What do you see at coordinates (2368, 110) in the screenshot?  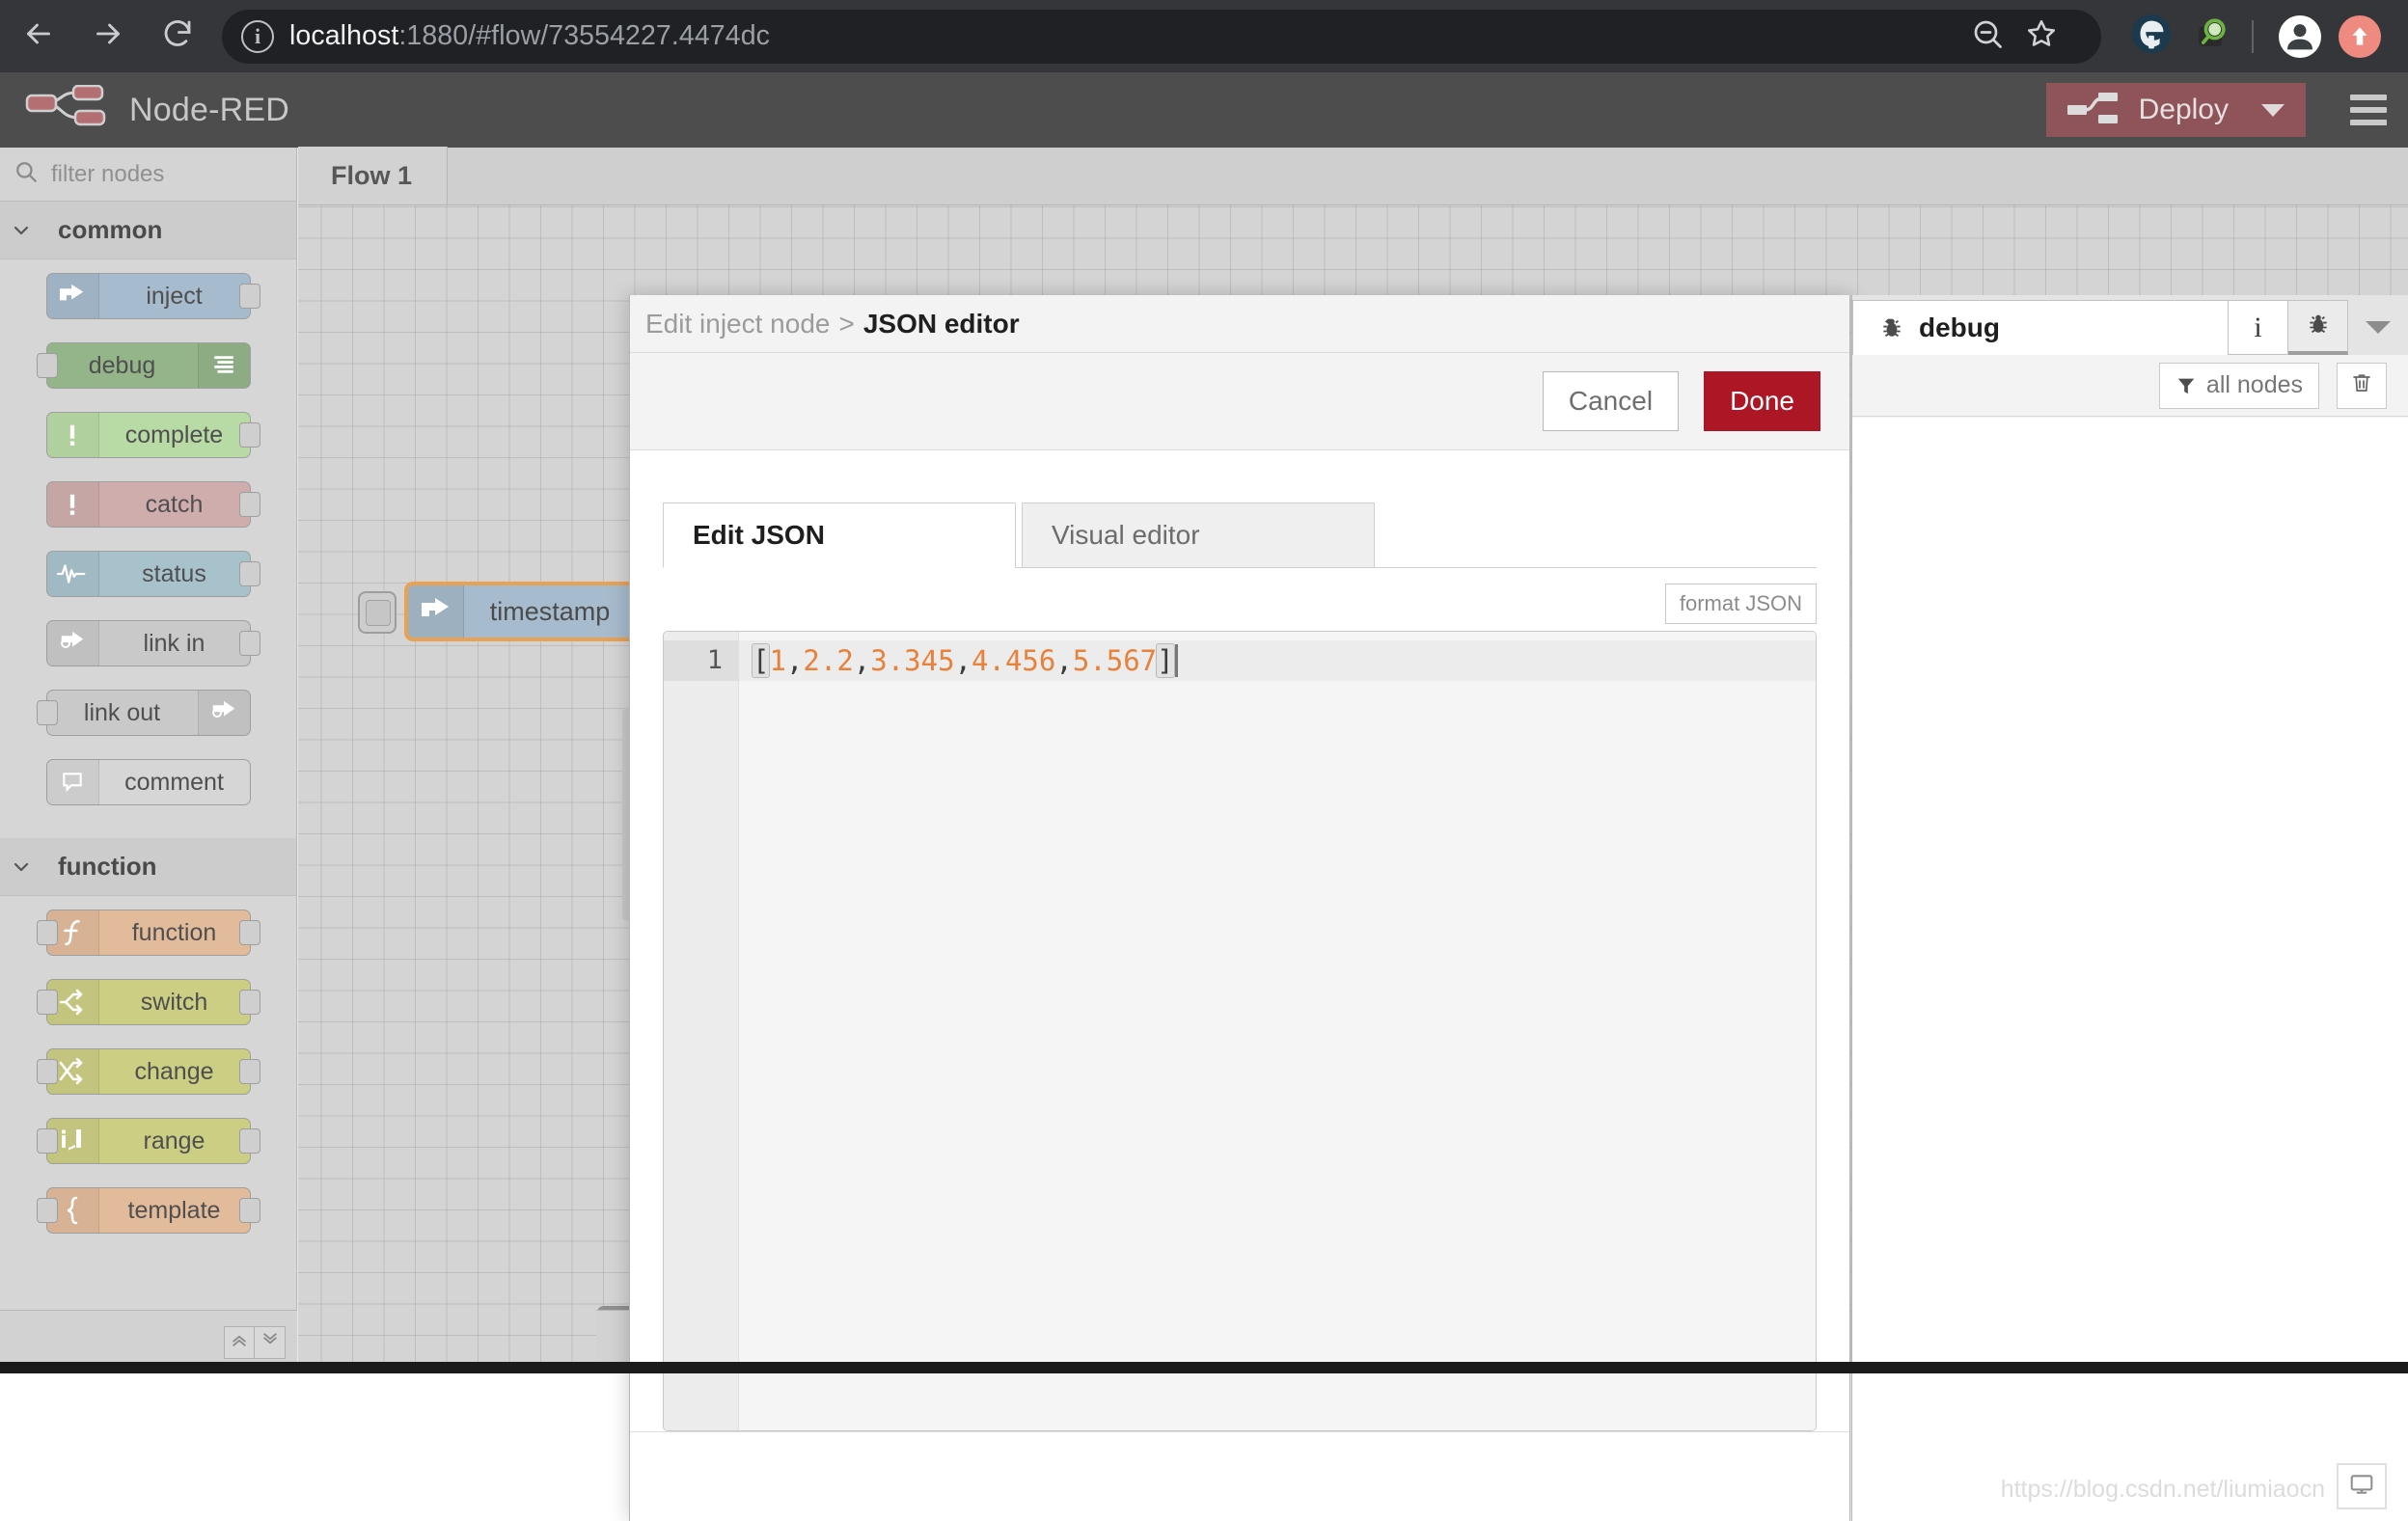 I see `main-menu-button` at bounding box center [2368, 110].